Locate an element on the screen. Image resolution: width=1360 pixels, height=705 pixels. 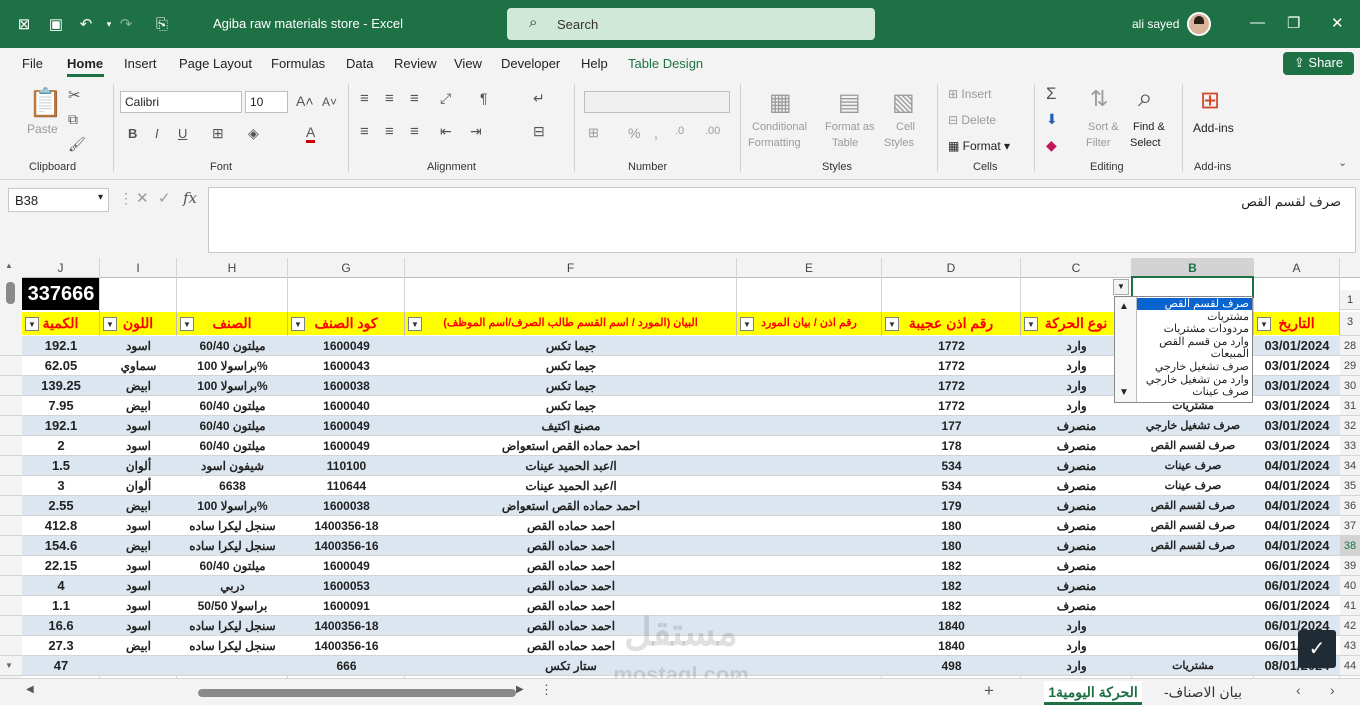
format-as-table-icon: ▤ is located at coordinates (849, 102).